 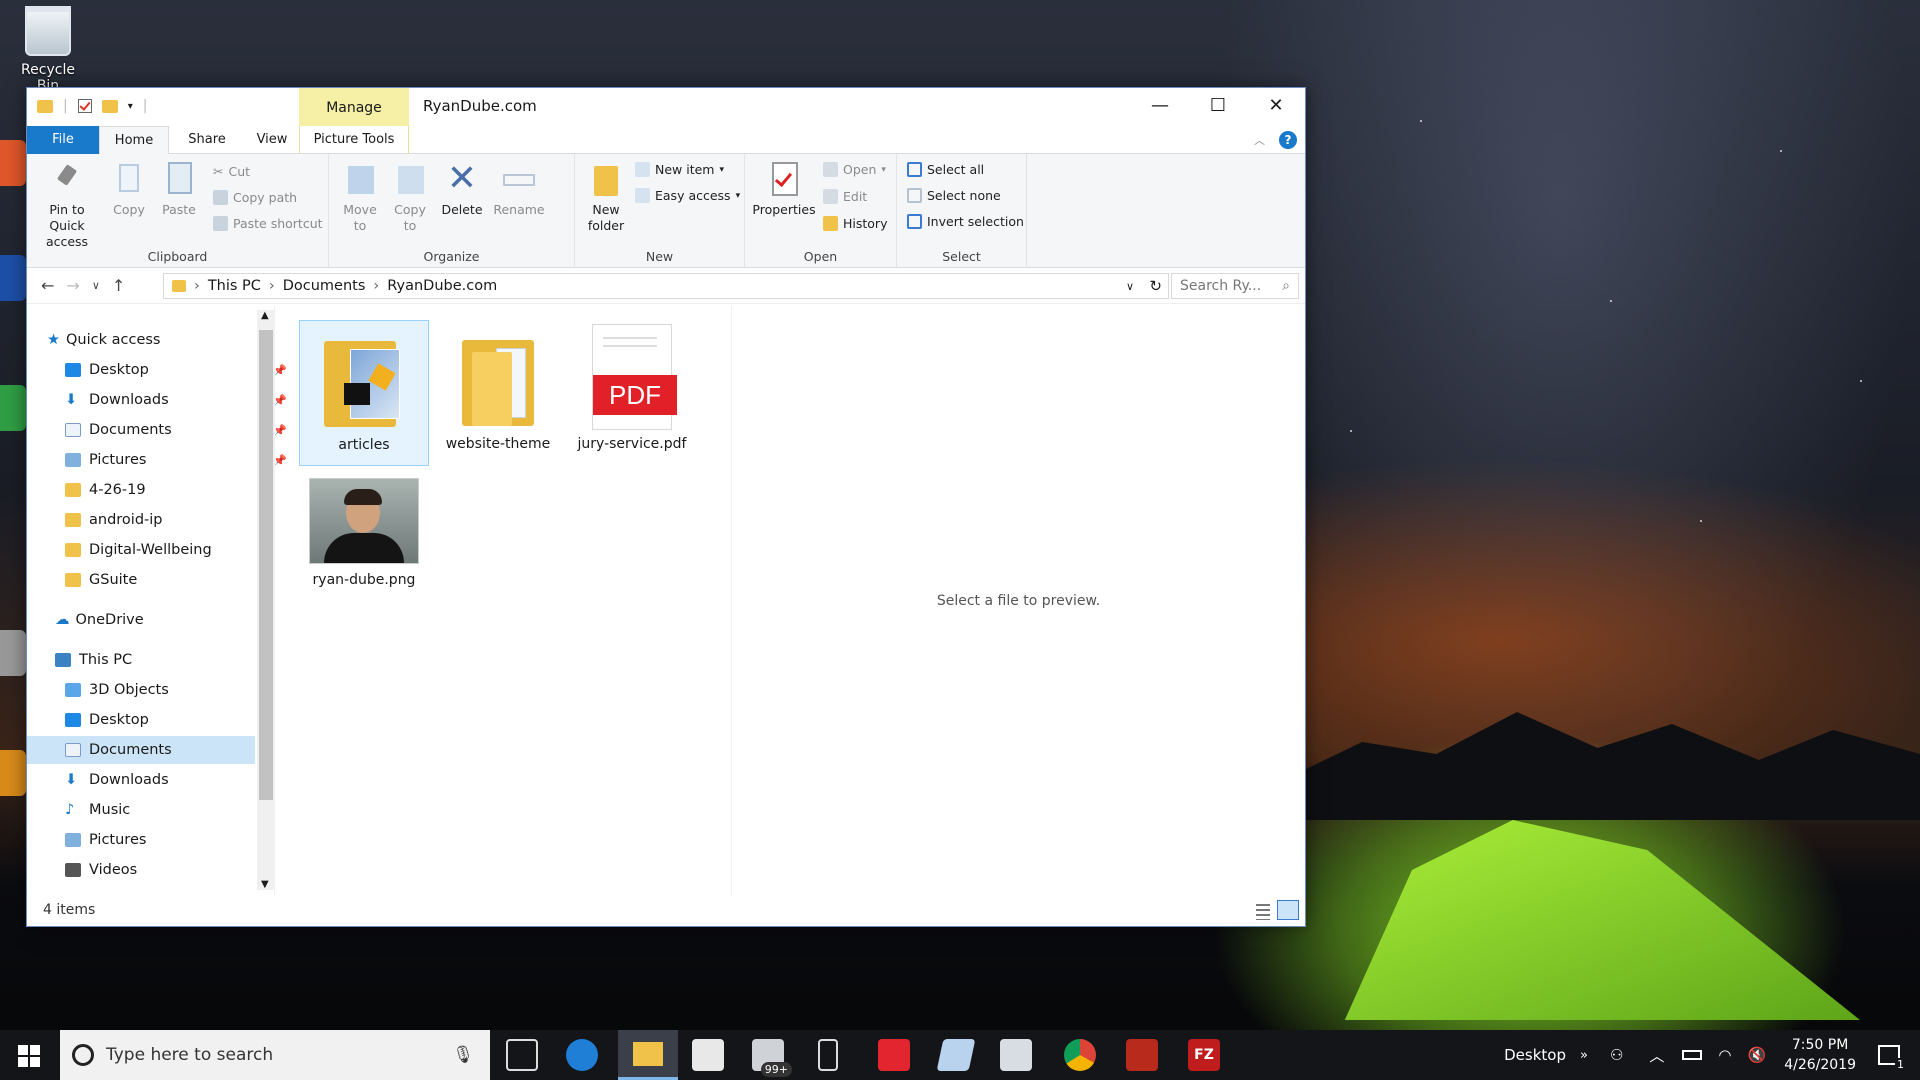 What do you see at coordinates (73, 580) in the screenshot?
I see `folder-icon` at bounding box center [73, 580].